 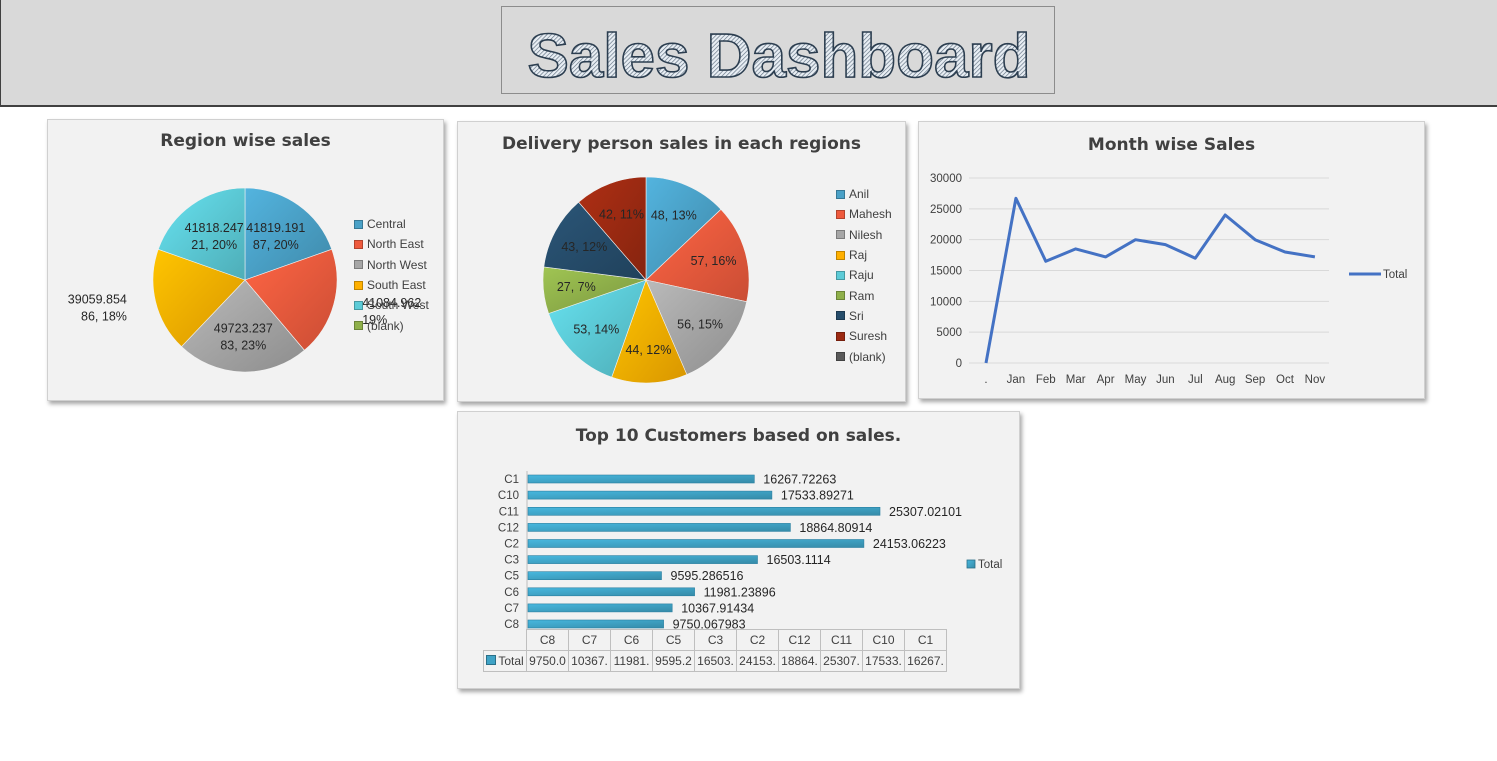 What do you see at coordinates (867, 356) in the screenshot?
I see `delivery-legend-label: (blank)` at bounding box center [867, 356].